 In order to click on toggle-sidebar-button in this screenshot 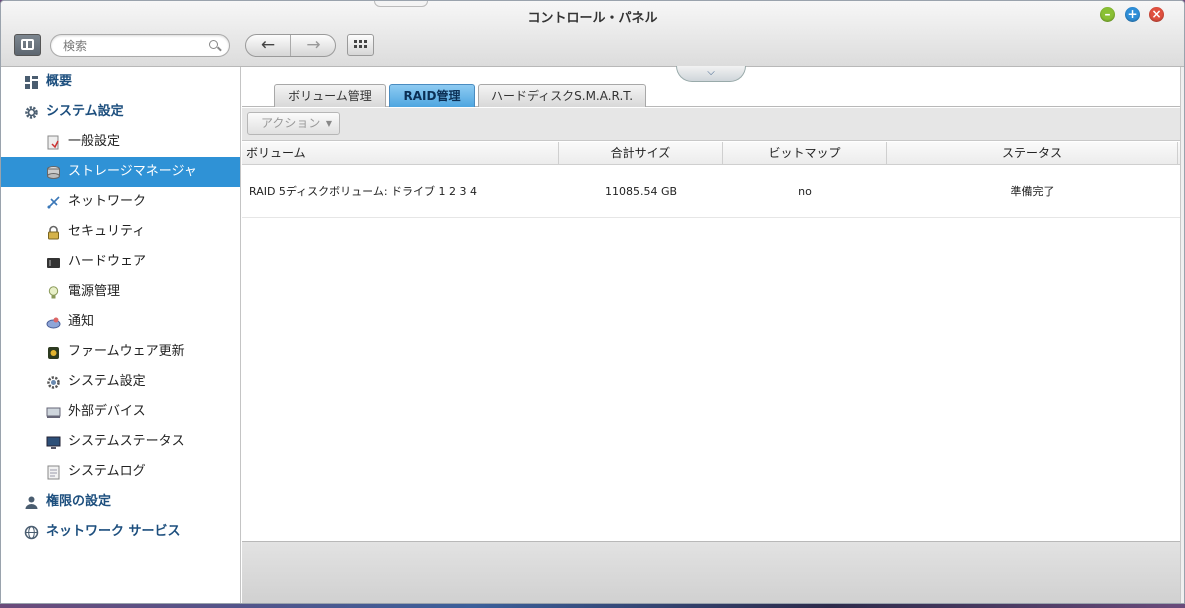, I will do `click(27, 45)`.